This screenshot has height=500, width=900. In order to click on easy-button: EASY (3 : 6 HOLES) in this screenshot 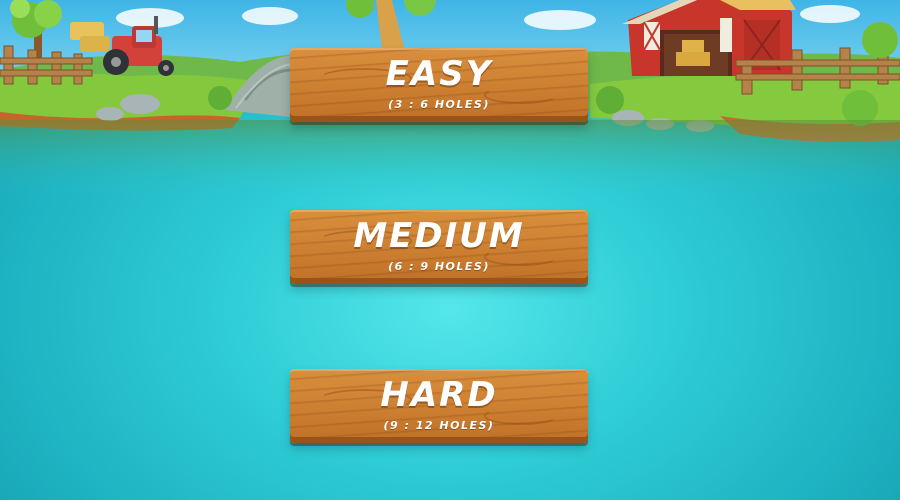, I will do `click(439, 85)`.